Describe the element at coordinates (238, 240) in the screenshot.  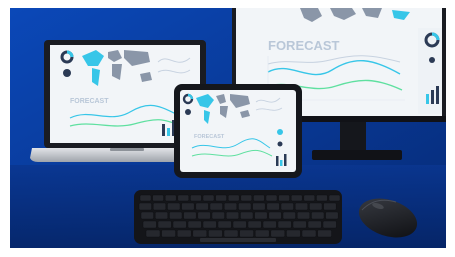
I see `keyboard-spacebar` at that location.